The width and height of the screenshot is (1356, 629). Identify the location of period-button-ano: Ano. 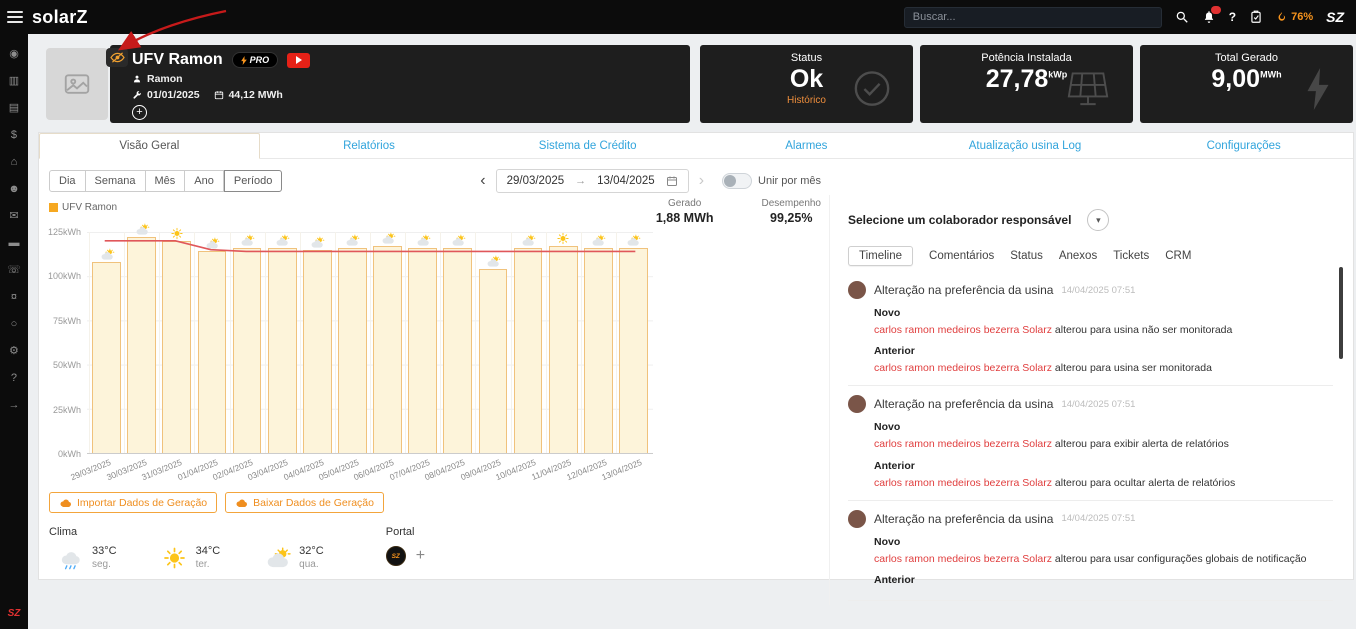
(204, 181).